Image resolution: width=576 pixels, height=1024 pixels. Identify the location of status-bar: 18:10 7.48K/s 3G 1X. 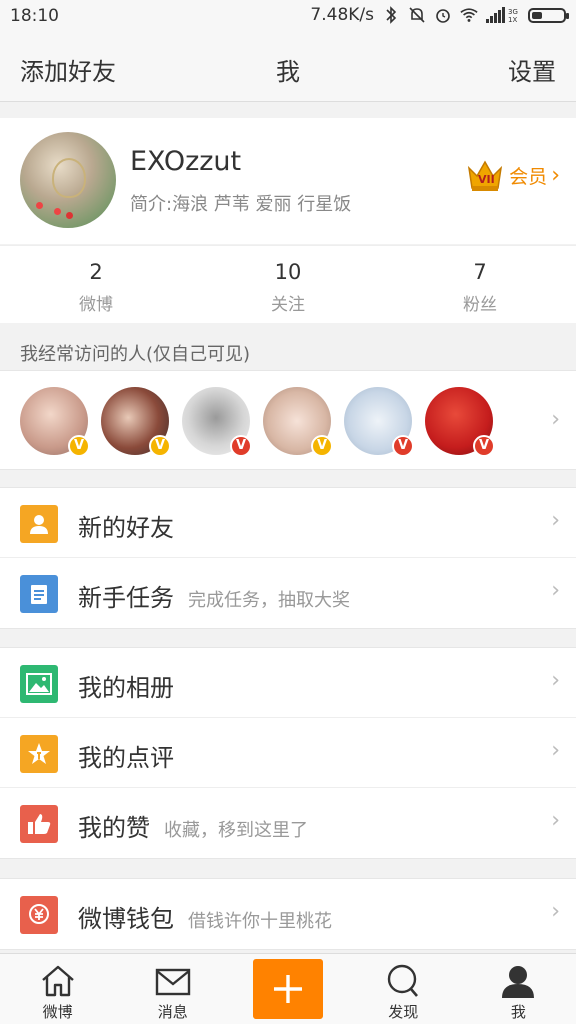
(288, 17).